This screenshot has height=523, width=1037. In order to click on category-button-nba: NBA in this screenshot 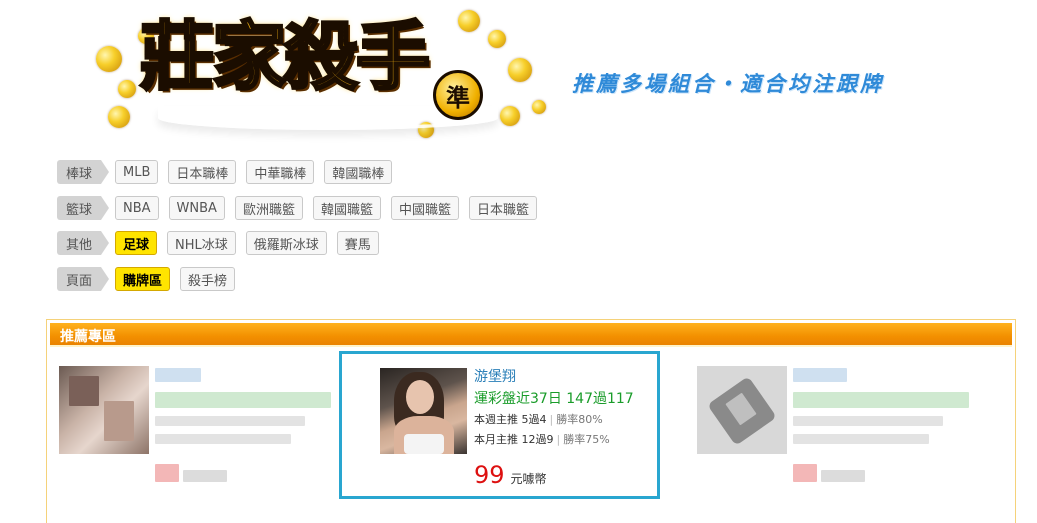, I will do `click(137, 208)`.